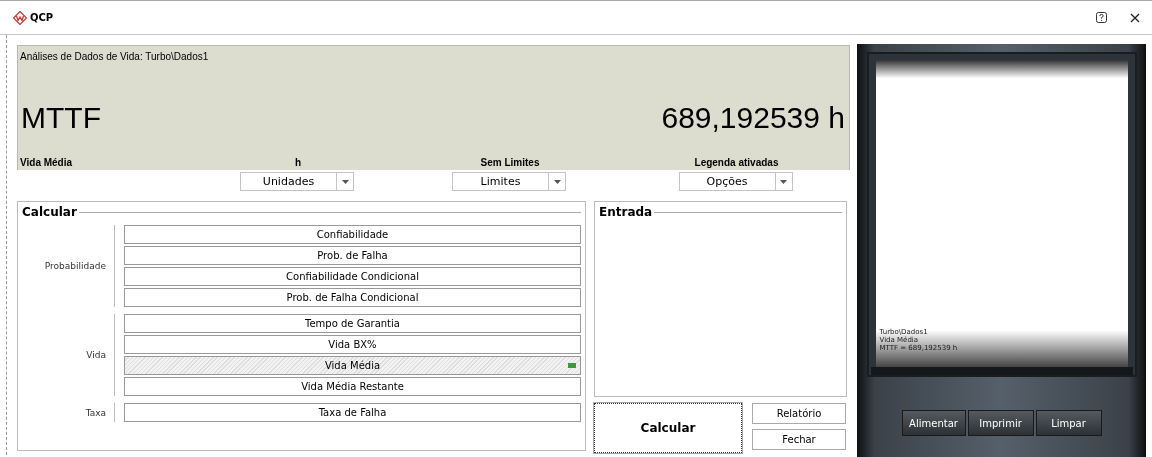  Describe the element at coordinates (75, 266) in the screenshot. I see `group-label: Probabilidade` at that location.